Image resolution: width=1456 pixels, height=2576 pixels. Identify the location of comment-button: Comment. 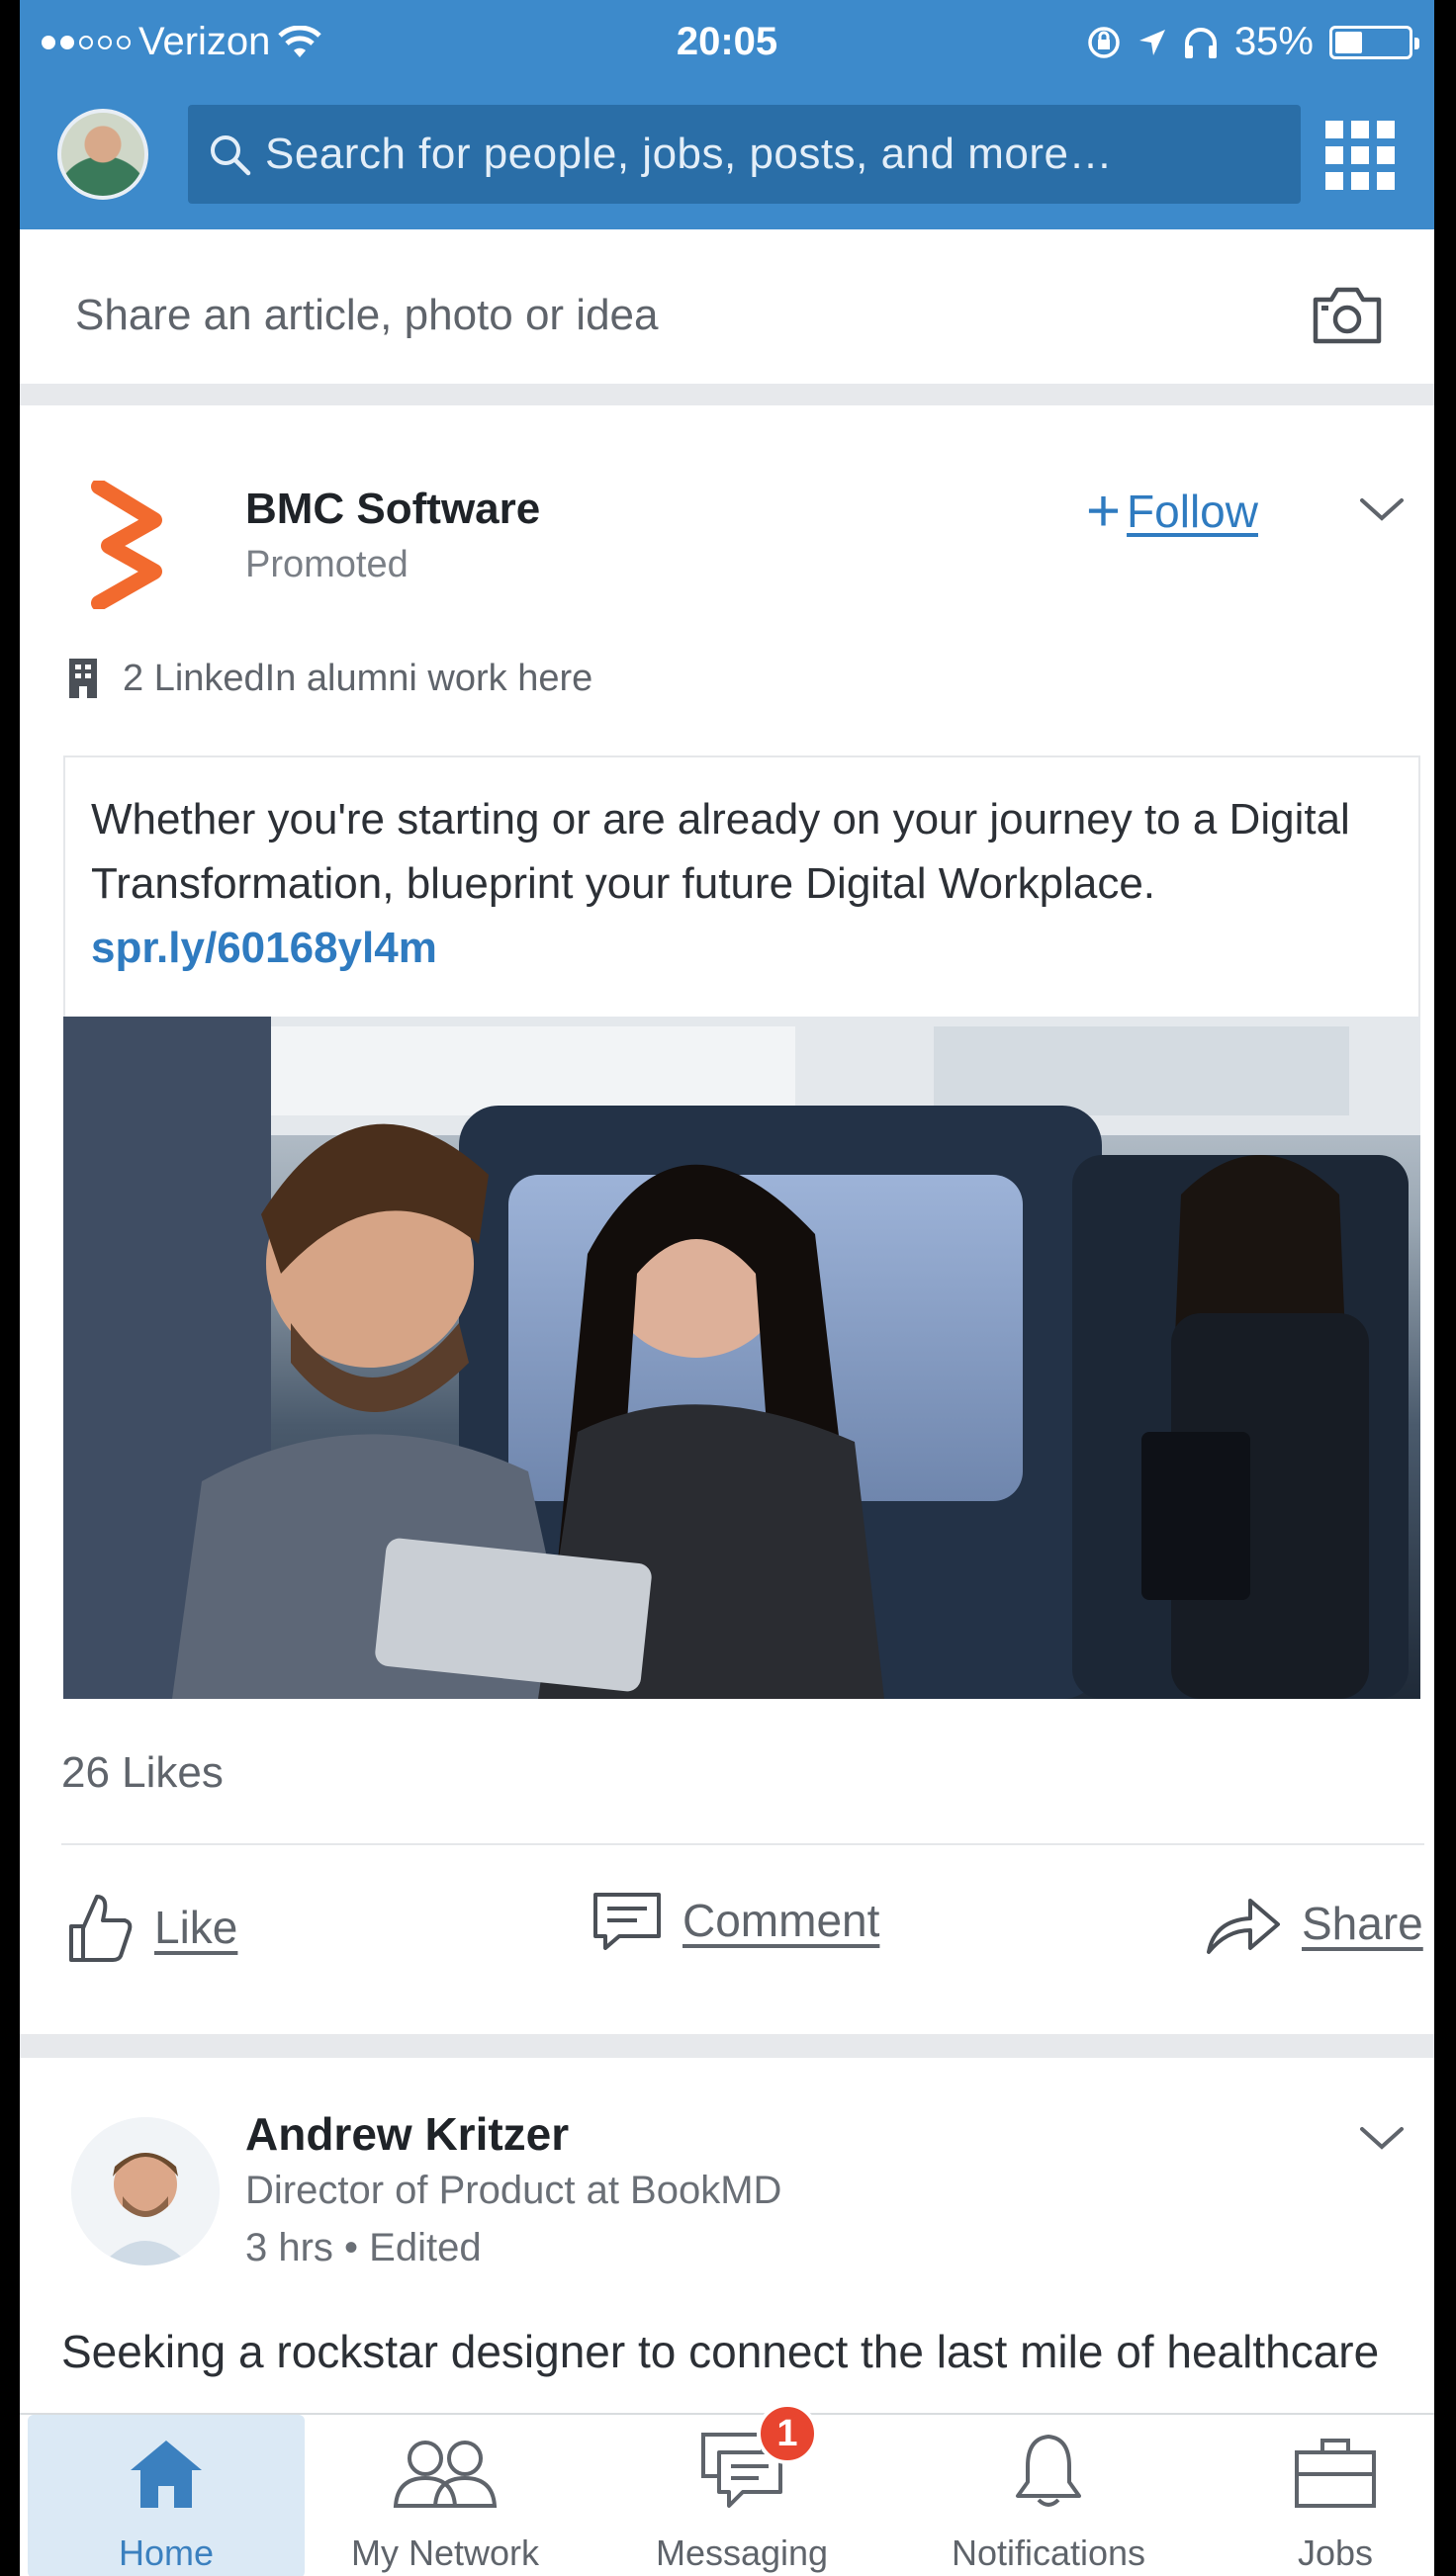
(735, 1920).